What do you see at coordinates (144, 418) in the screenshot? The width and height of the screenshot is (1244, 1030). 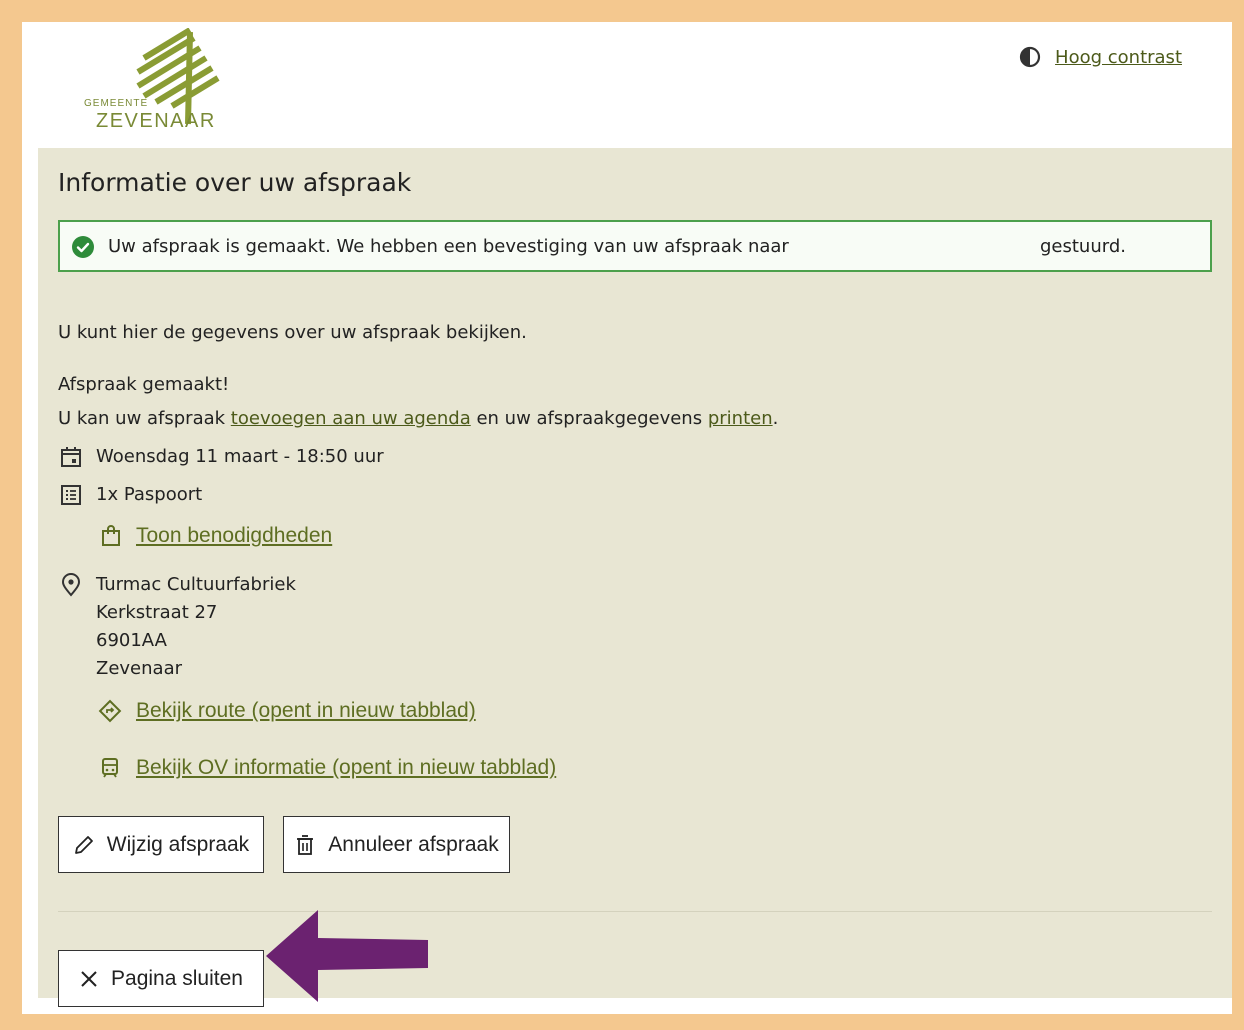 I see `agenda-sentence-start: U kan uw afspraak` at bounding box center [144, 418].